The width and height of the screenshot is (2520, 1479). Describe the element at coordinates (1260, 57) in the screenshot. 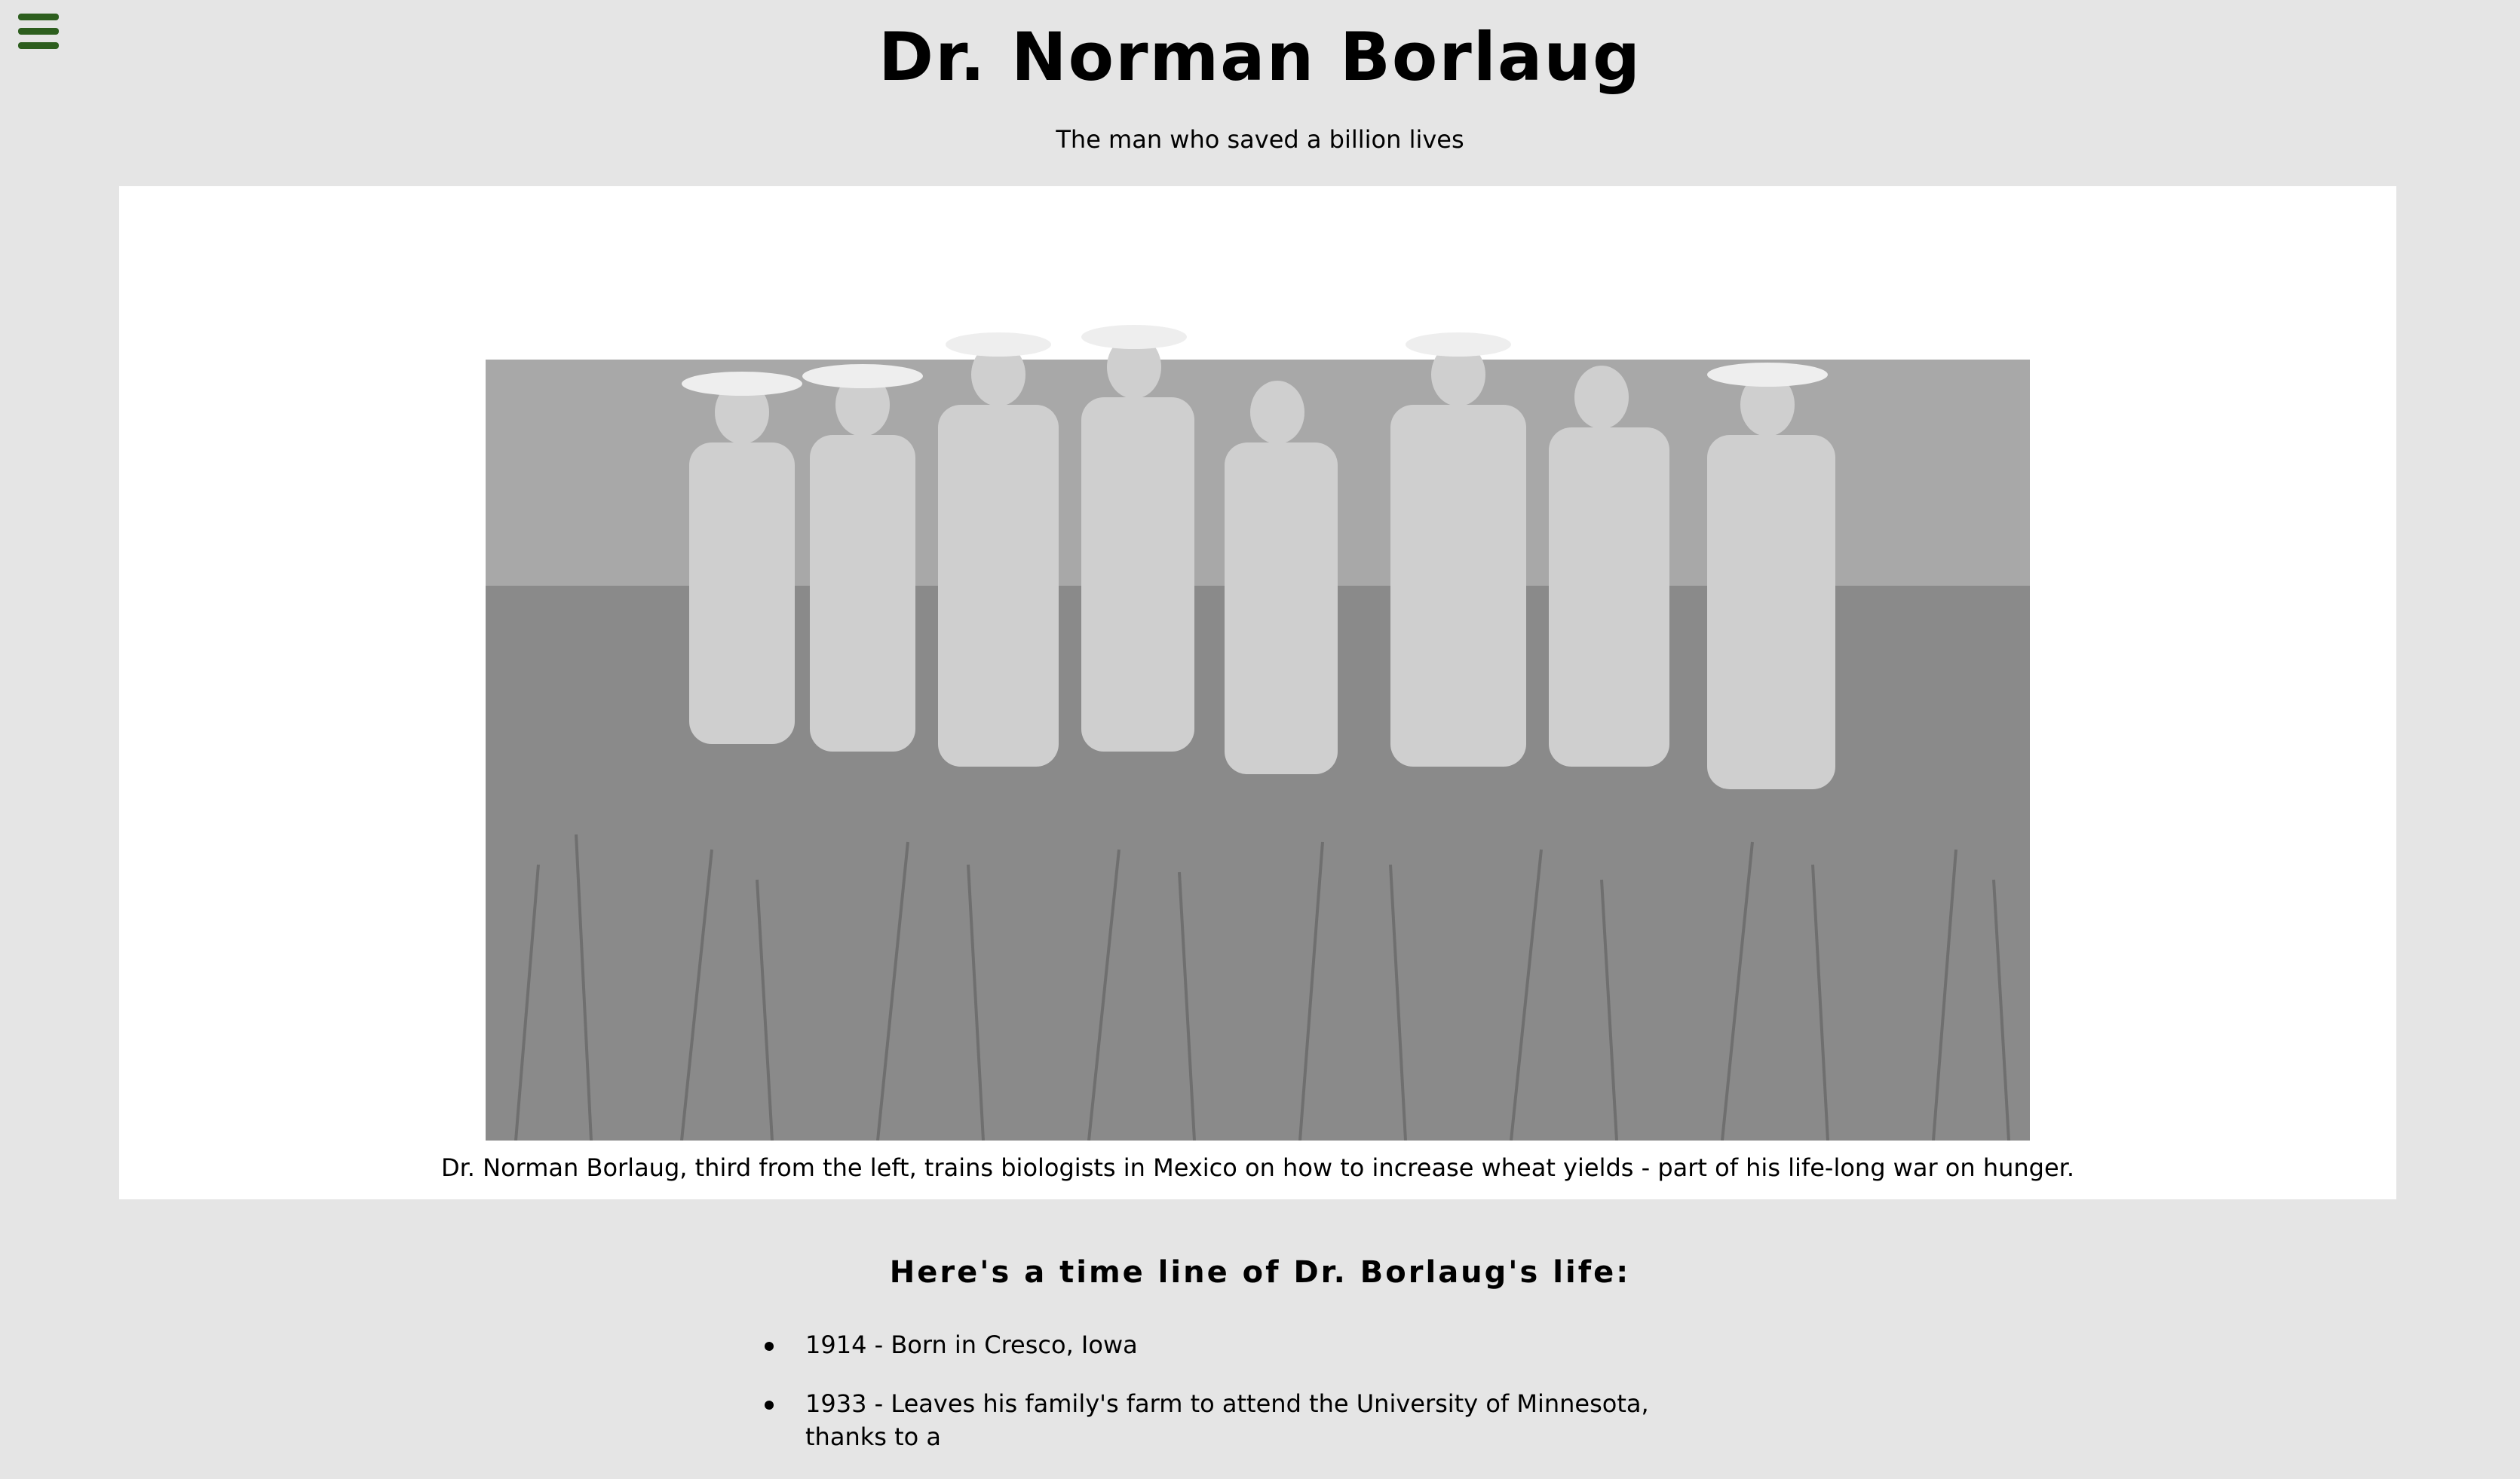

I see `page-title: Dr. Norman Borlaug` at that location.